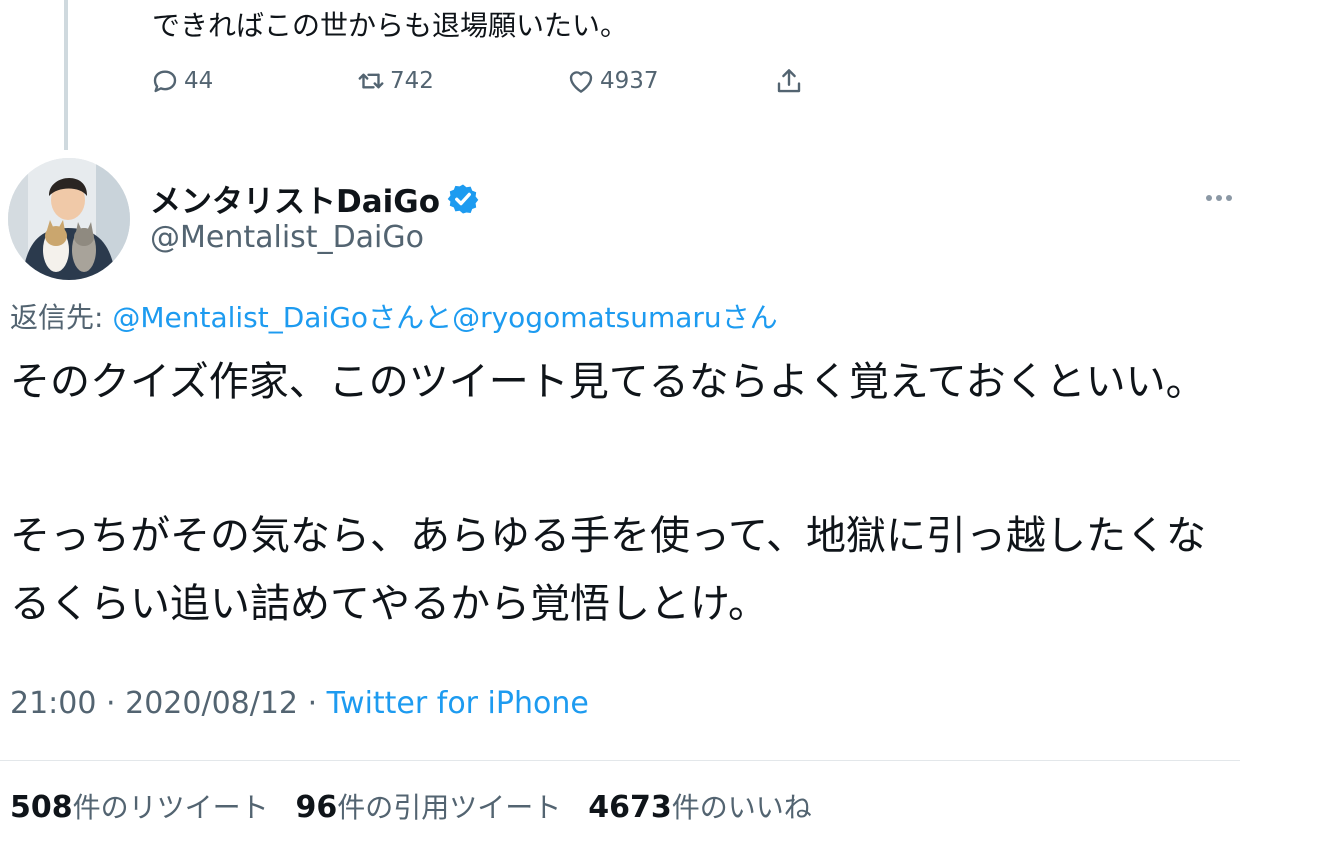  I want to click on user-handle: @Mentalist_DaiGo, so click(287, 237).